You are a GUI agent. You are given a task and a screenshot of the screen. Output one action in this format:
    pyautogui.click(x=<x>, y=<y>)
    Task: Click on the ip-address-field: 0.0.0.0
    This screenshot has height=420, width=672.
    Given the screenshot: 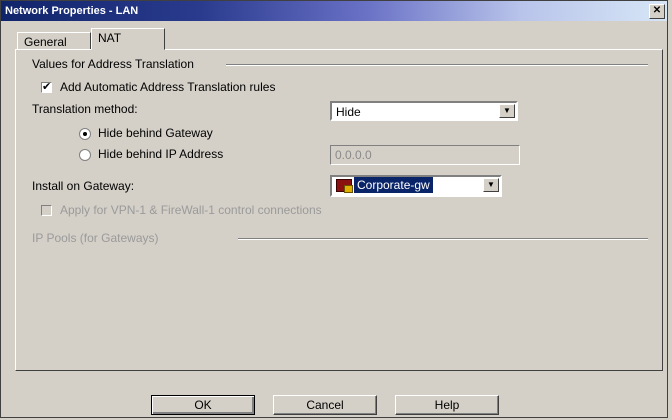 What is the action you would take?
    pyautogui.click(x=425, y=155)
    